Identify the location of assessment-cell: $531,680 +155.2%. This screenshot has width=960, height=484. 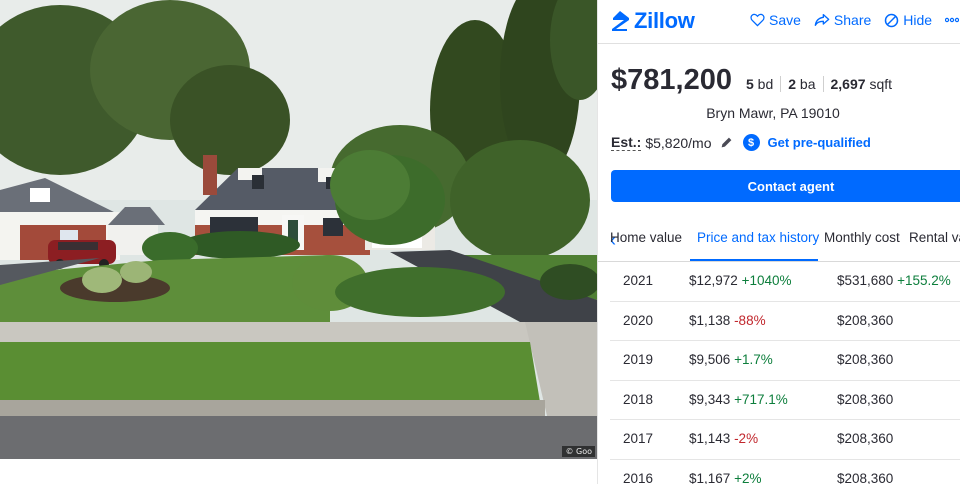
(894, 280).